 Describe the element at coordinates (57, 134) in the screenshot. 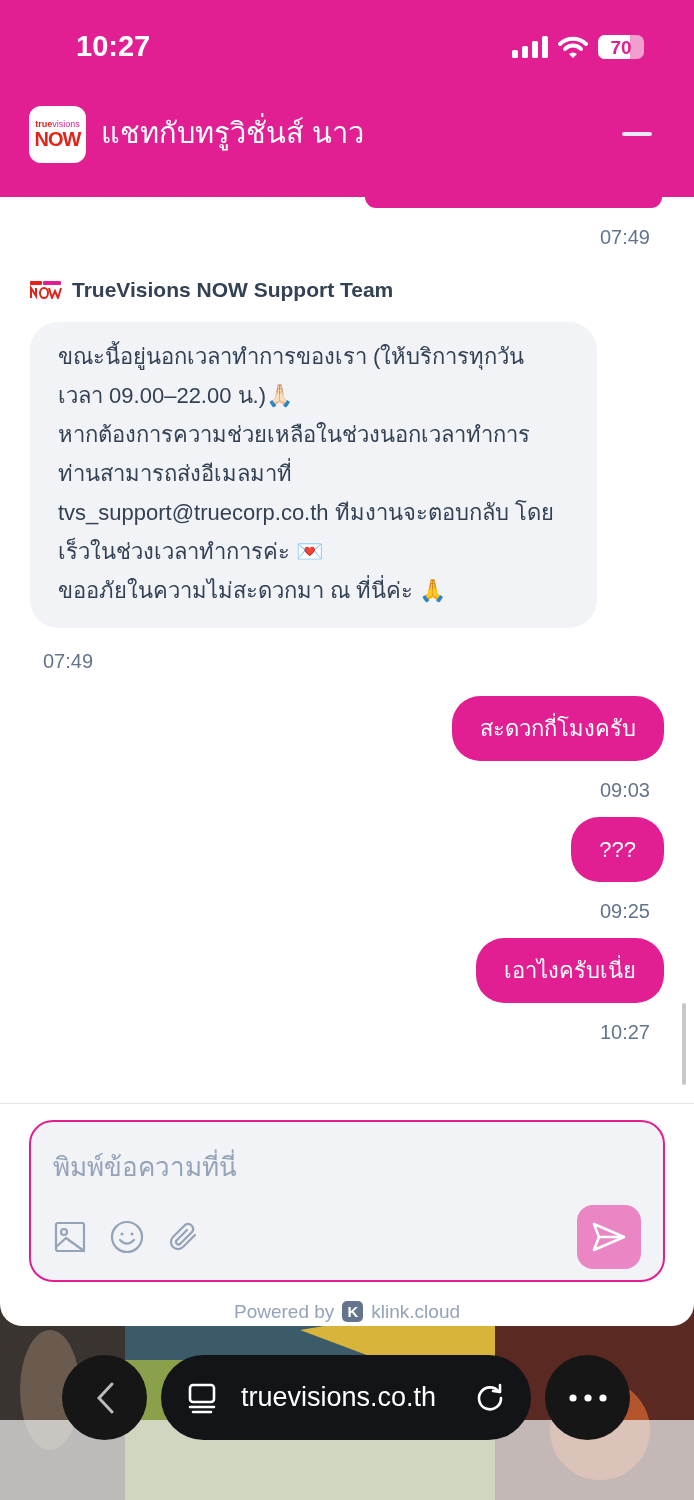

I see `app-logo: truevisions NOW` at that location.